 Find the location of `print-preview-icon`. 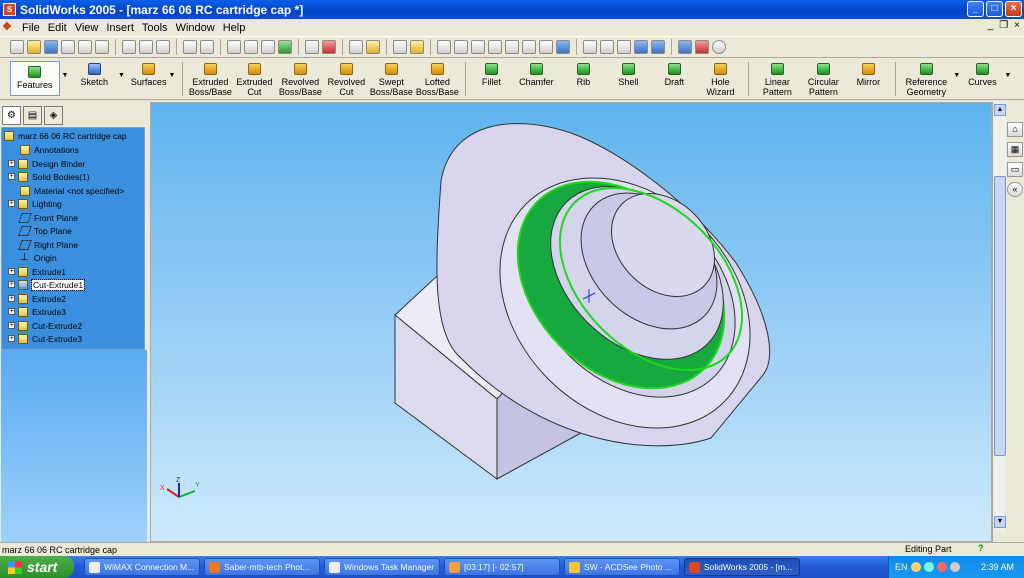

print-preview-icon is located at coordinates (85, 47).